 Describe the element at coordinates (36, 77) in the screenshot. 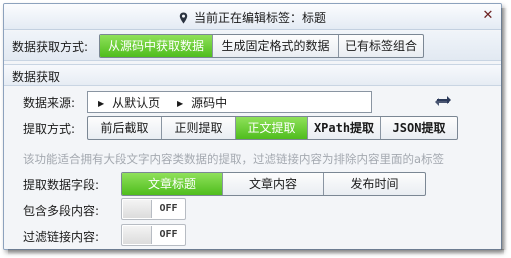

I see `section-title: 数据获取` at that location.